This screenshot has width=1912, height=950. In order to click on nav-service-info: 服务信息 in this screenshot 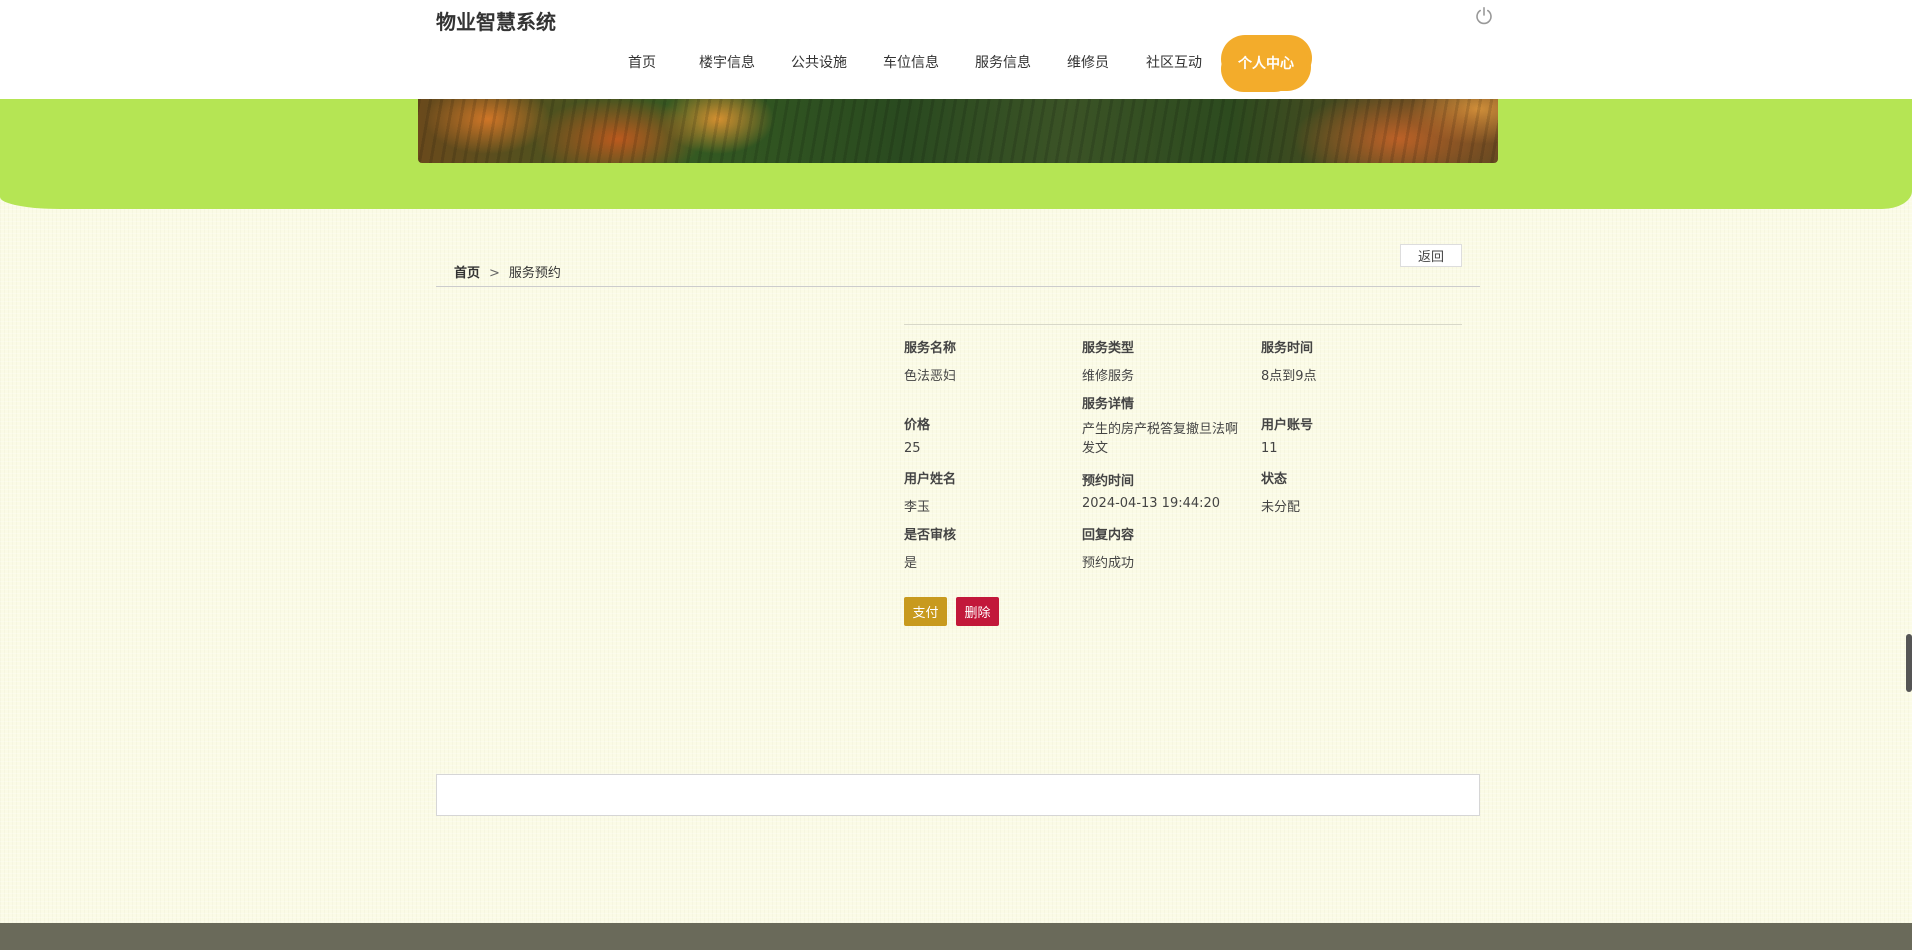, I will do `click(1003, 62)`.